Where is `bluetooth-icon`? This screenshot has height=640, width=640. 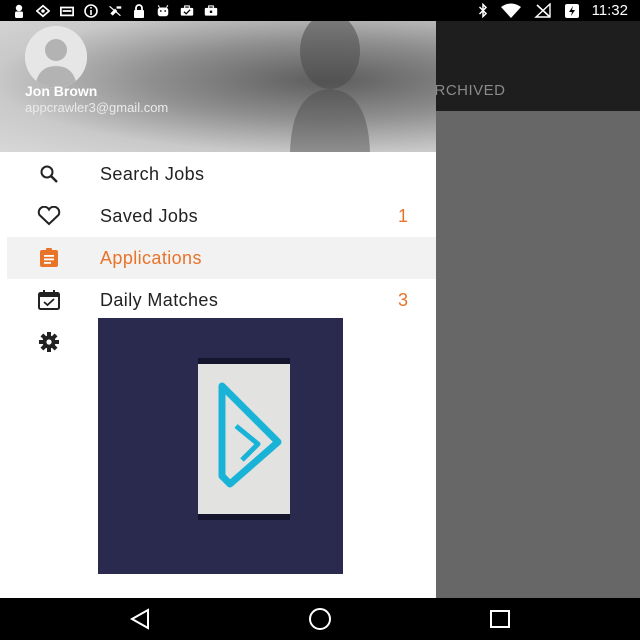
bluetooth-icon is located at coordinates (483, 10).